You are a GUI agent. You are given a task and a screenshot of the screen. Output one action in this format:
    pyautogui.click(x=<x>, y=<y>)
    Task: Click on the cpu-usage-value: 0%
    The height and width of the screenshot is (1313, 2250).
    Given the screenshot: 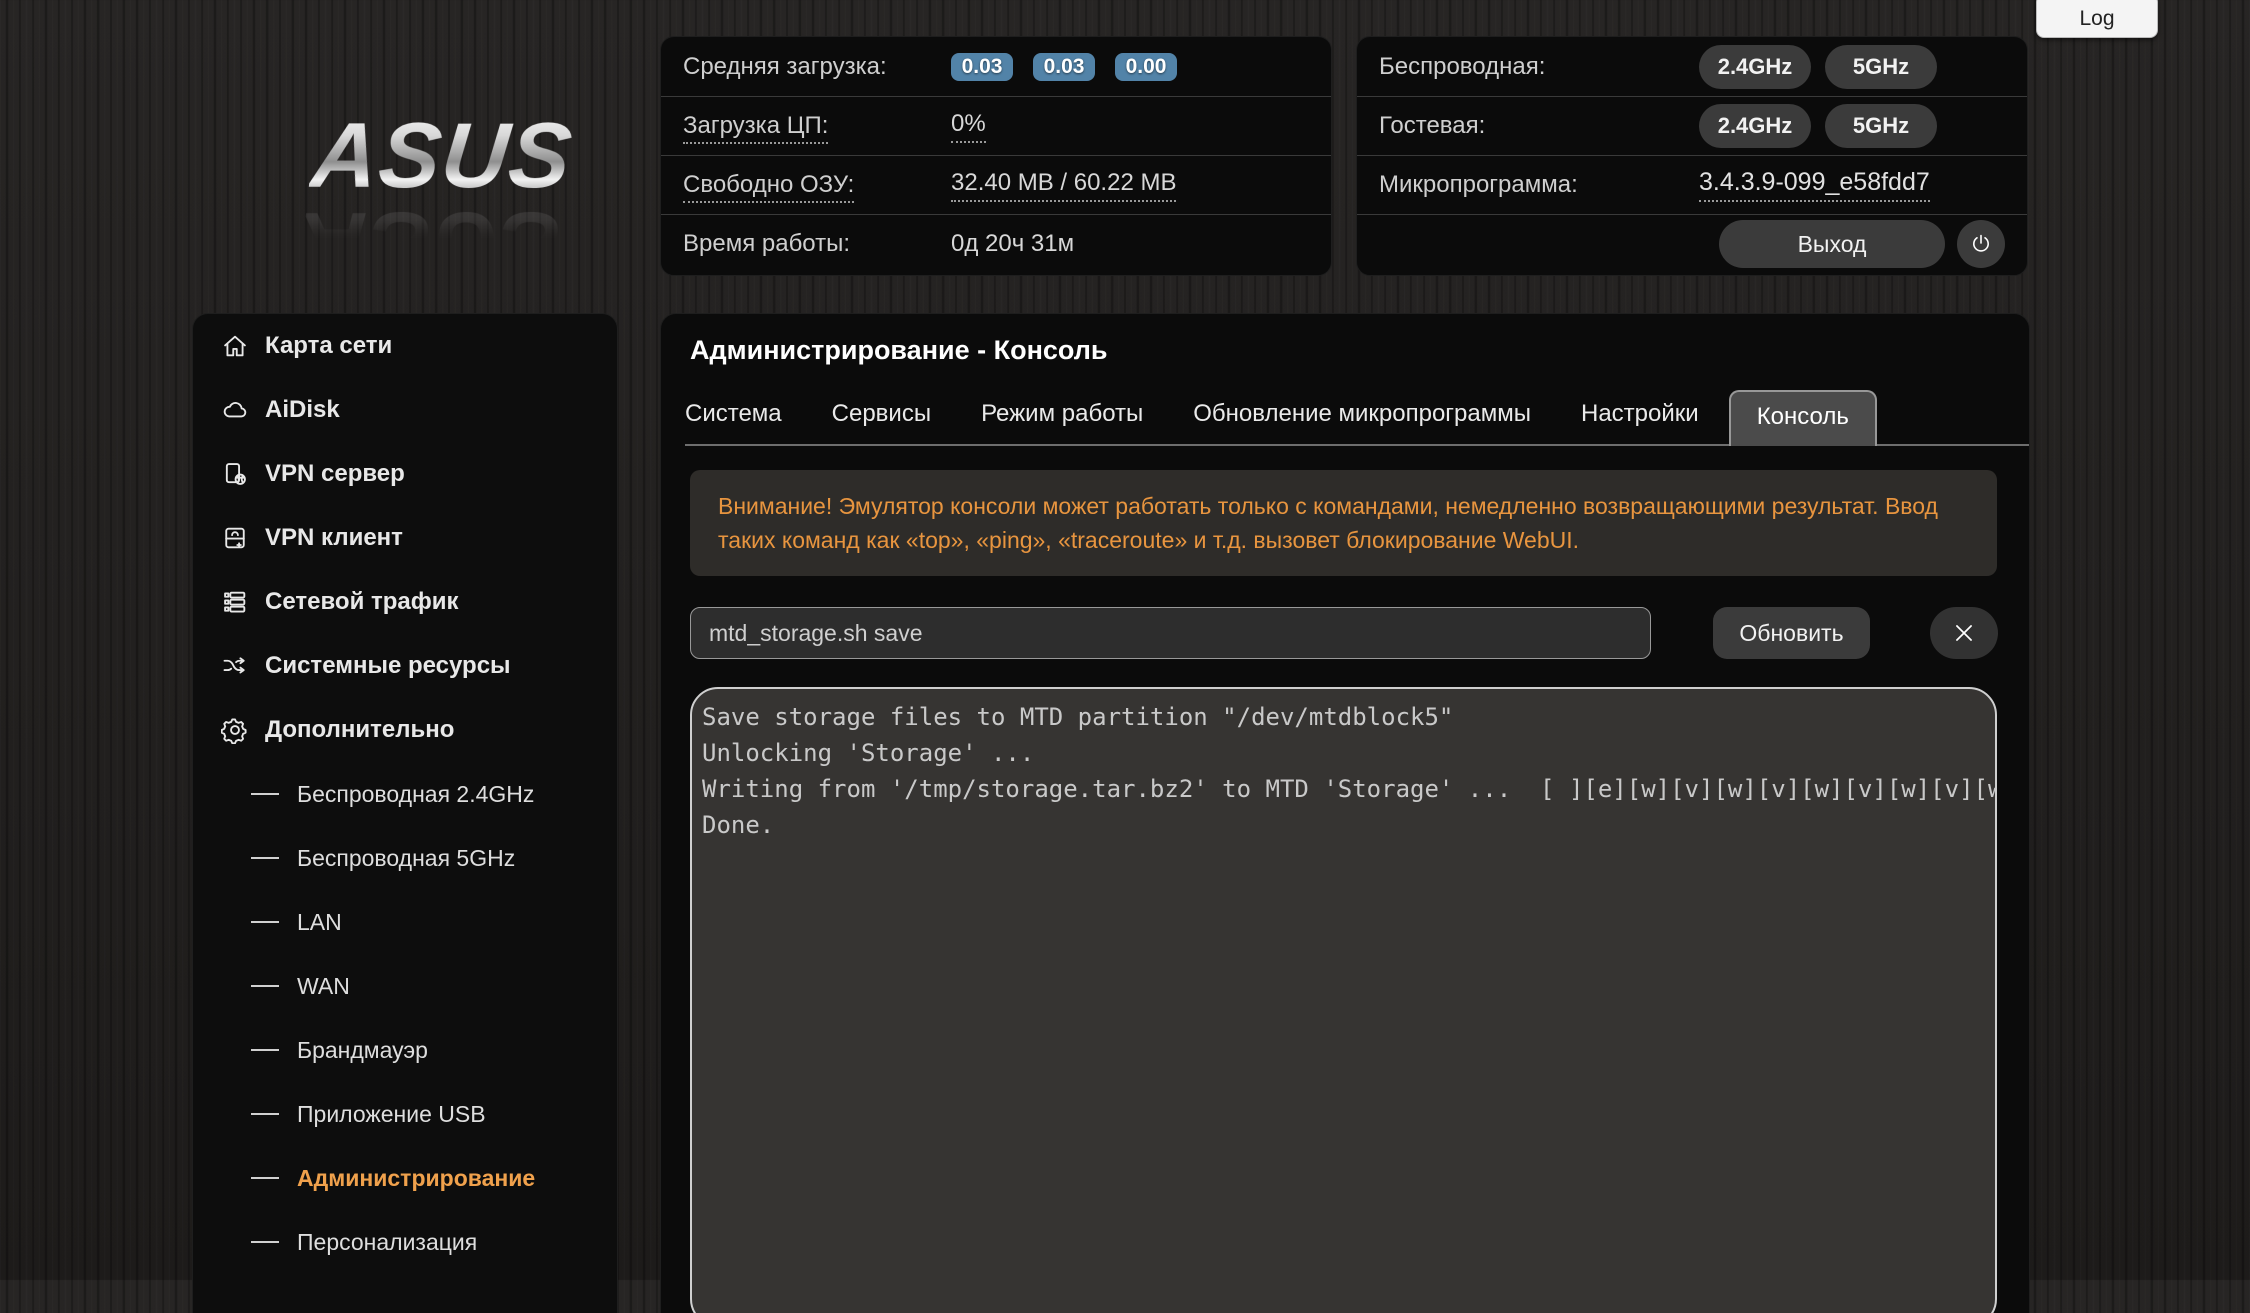 What is the action you would take?
    pyautogui.click(x=968, y=126)
    